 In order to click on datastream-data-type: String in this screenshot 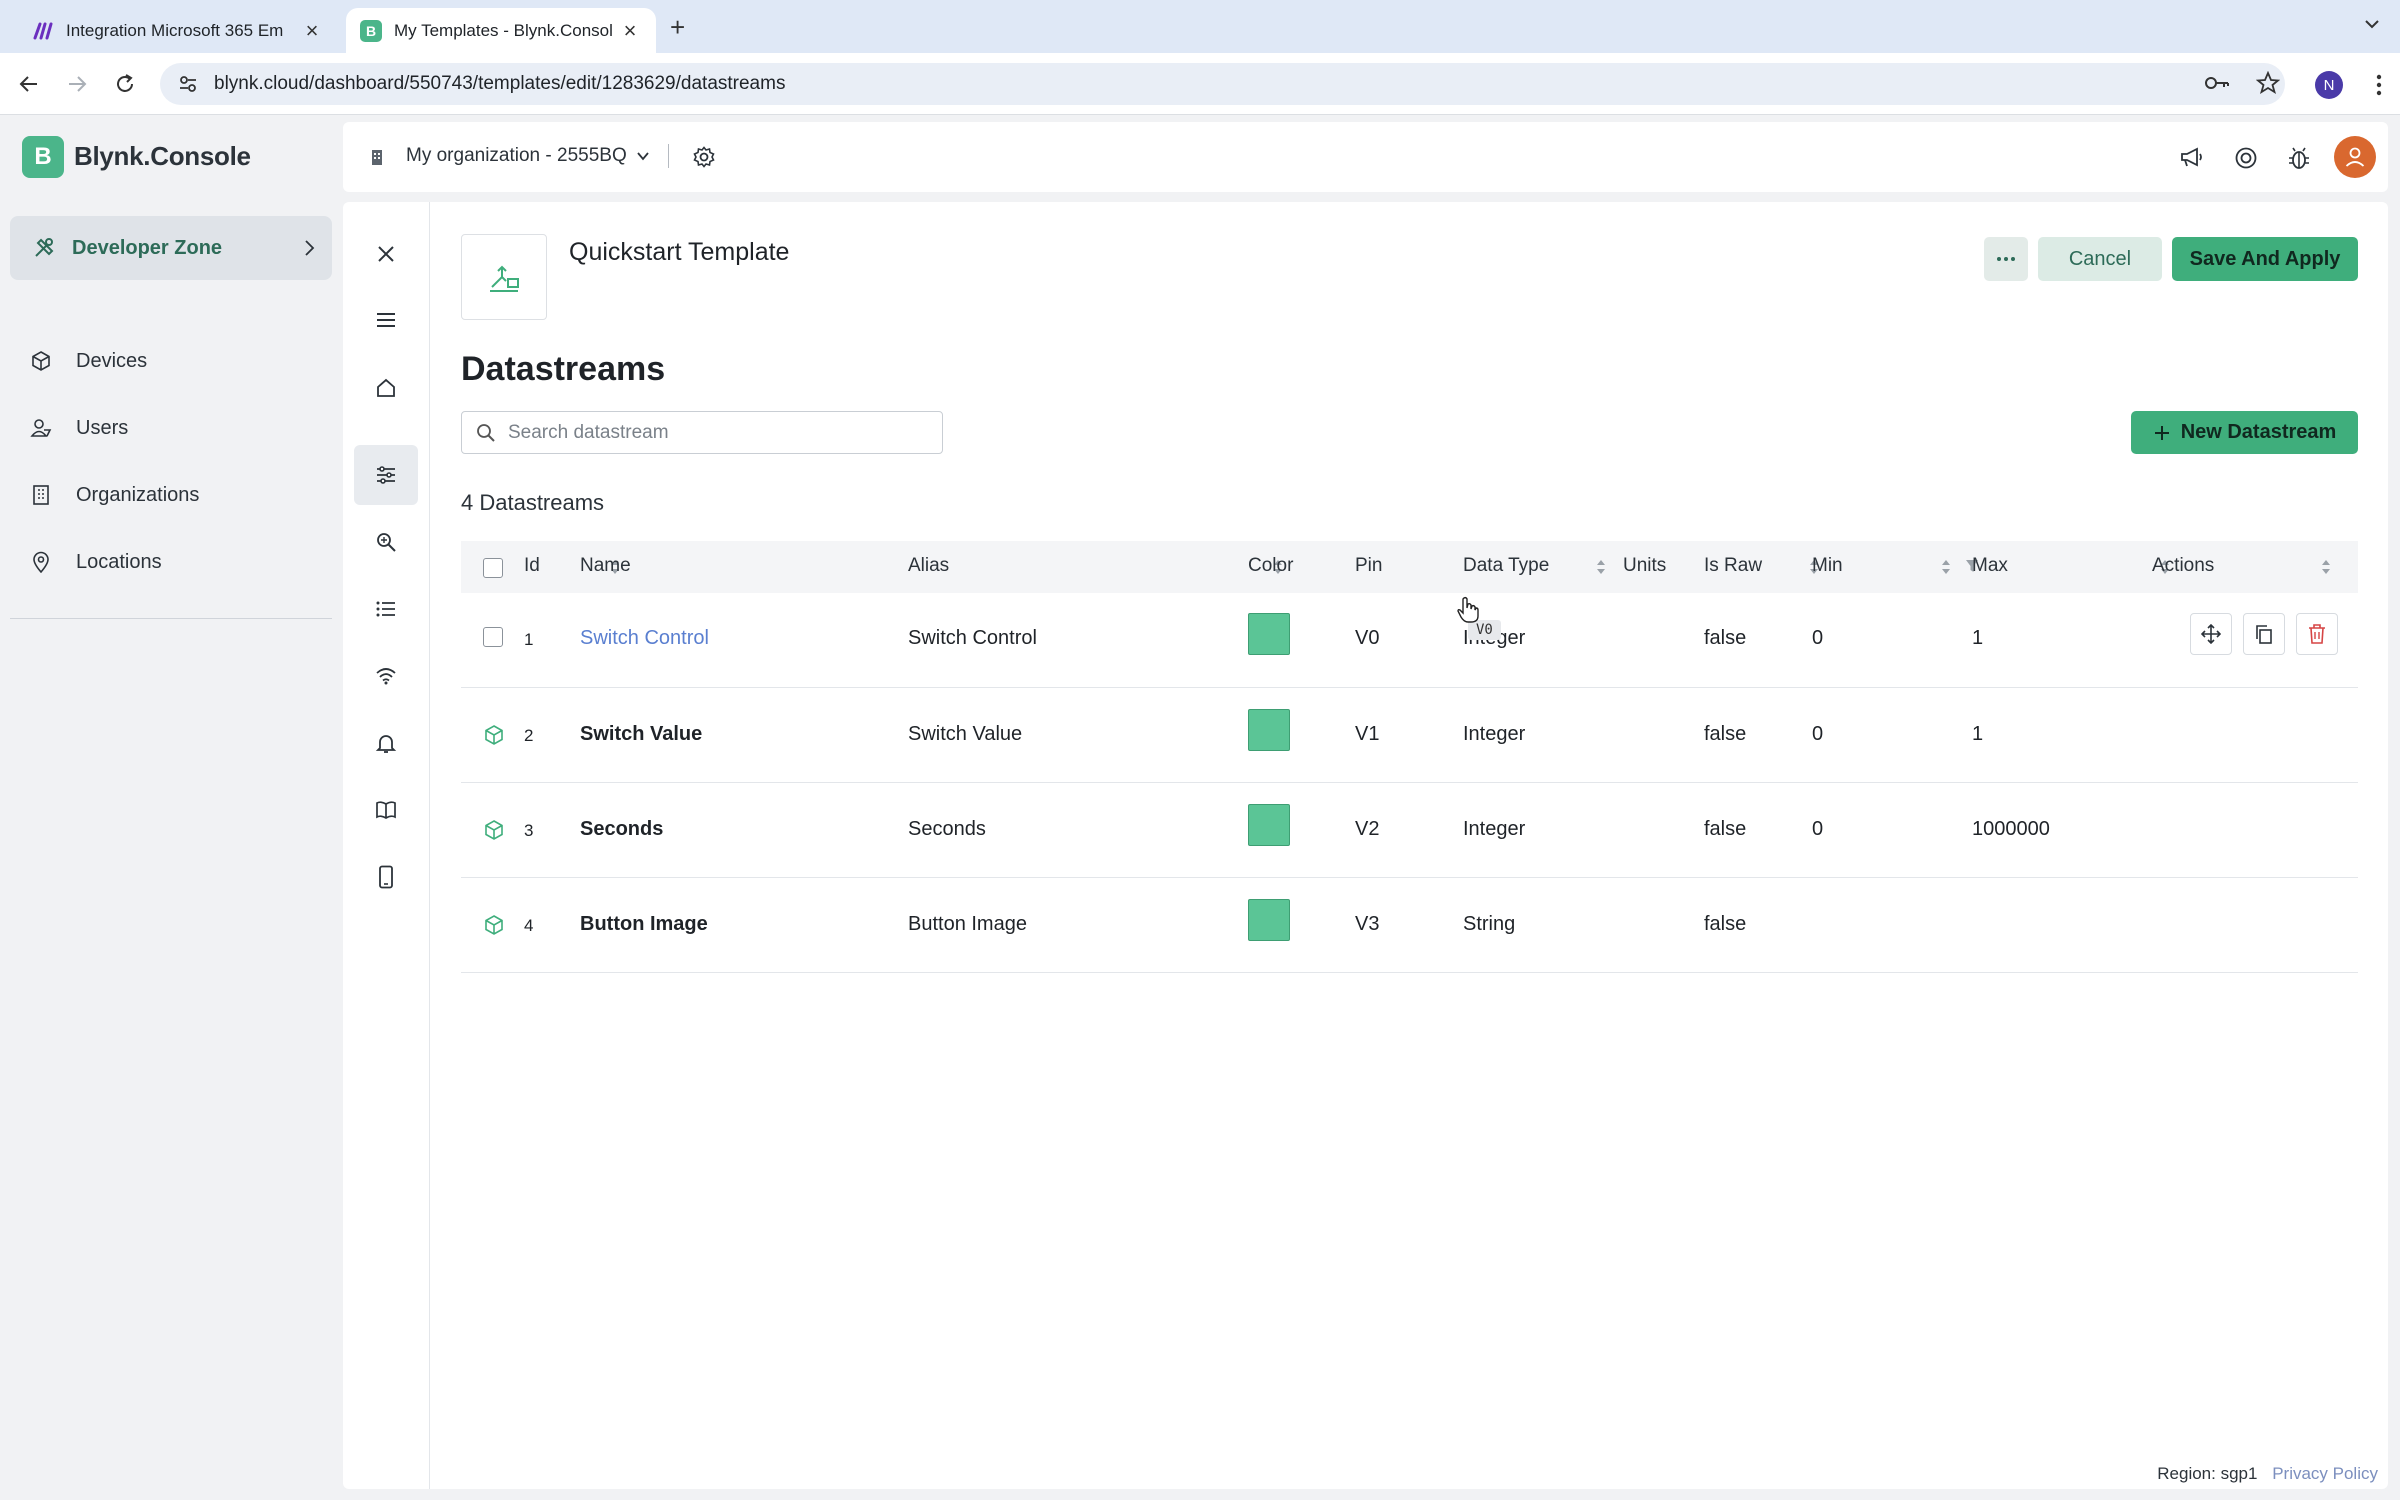, I will do `click(1489, 924)`.